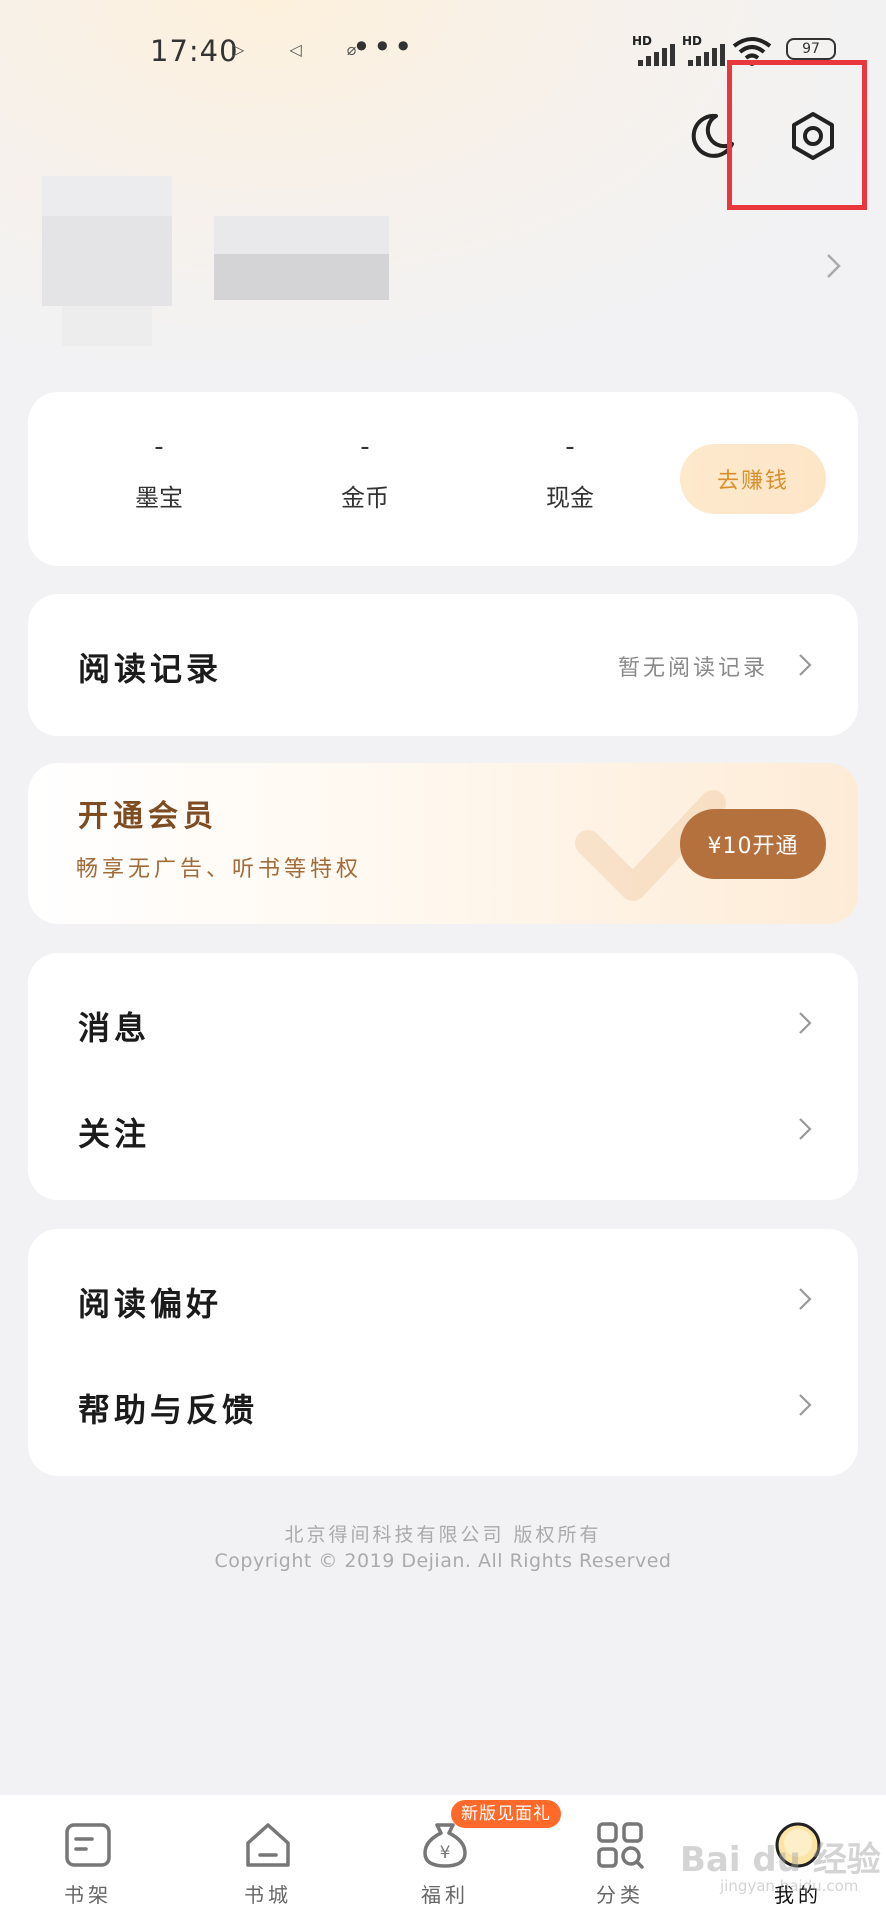 Image resolution: width=886 pixels, height=1920 pixels. I want to click on tab-bookstore: 书城, so click(268, 1857).